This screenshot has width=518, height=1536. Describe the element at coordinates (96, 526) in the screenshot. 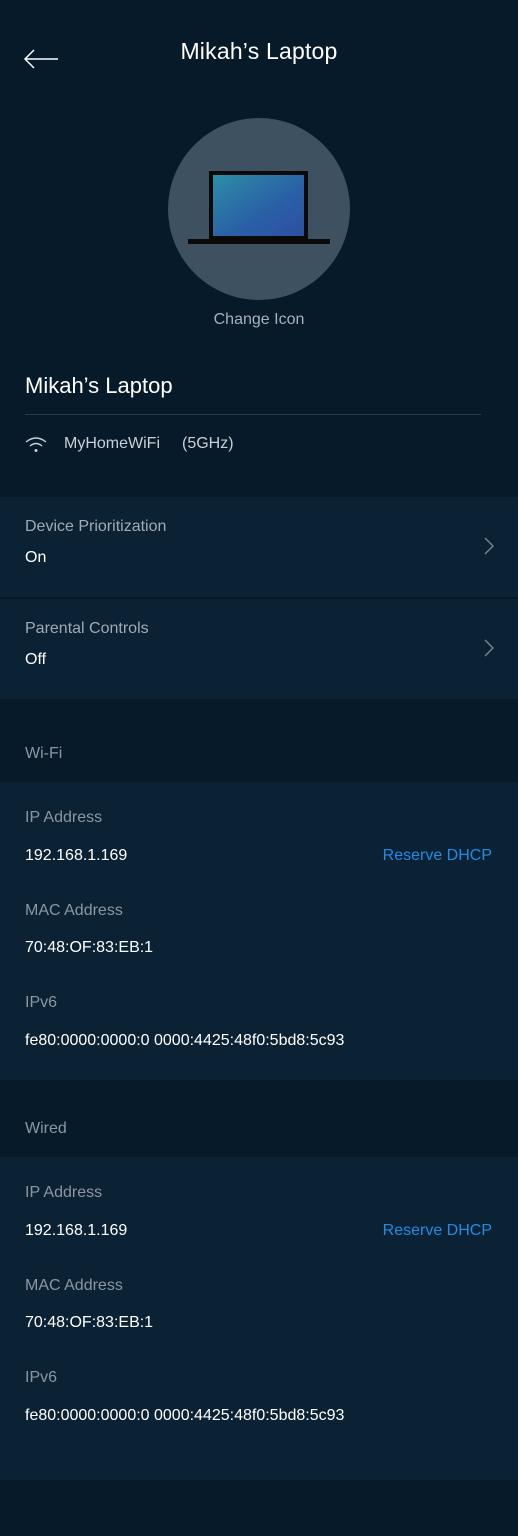

I see `setting-label: Device Prioritization` at that location.